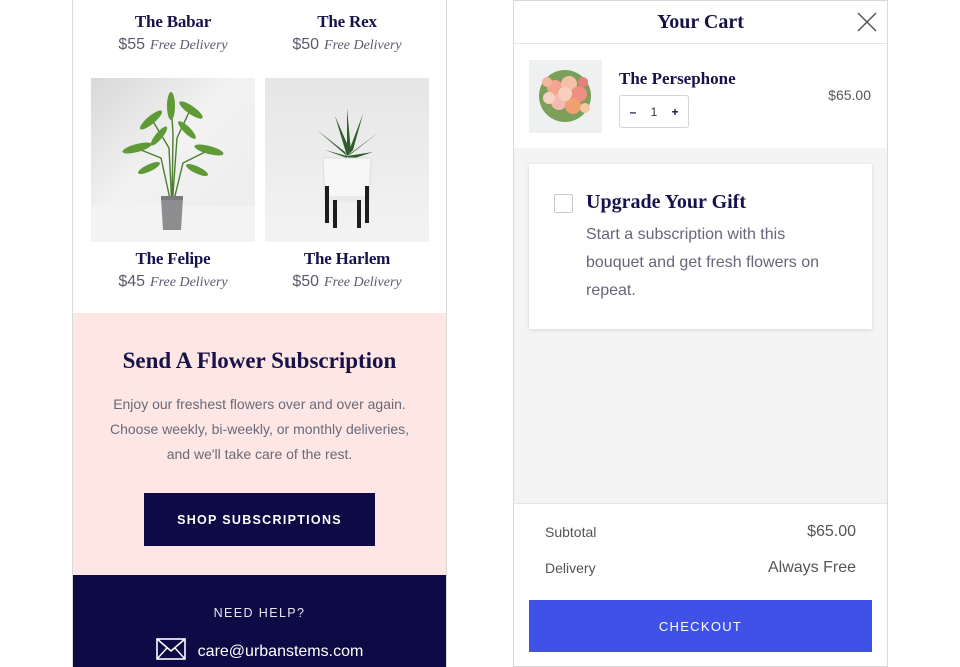  What do you see at coordinates (831, 531) in the screenshot?
I see `subtotal-value: $65.00` at bounding box center [831, 531].